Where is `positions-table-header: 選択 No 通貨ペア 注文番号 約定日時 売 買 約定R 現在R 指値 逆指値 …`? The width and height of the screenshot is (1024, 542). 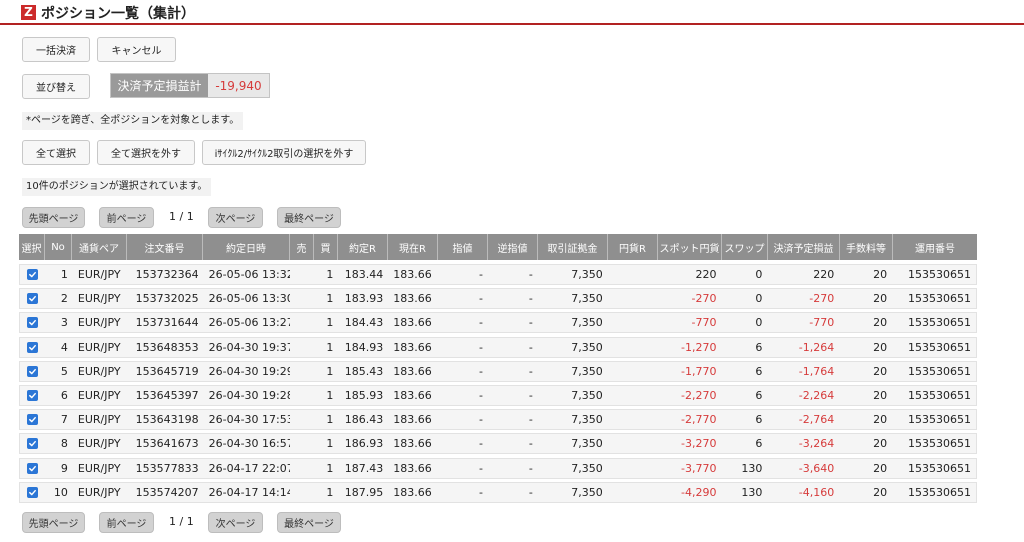 positions-table-header: 選択 No 通貨ペア 注文番号 約定日時 売 買 約定R 現在R 指値 逆指値 … is located at coordinates (498, 247).